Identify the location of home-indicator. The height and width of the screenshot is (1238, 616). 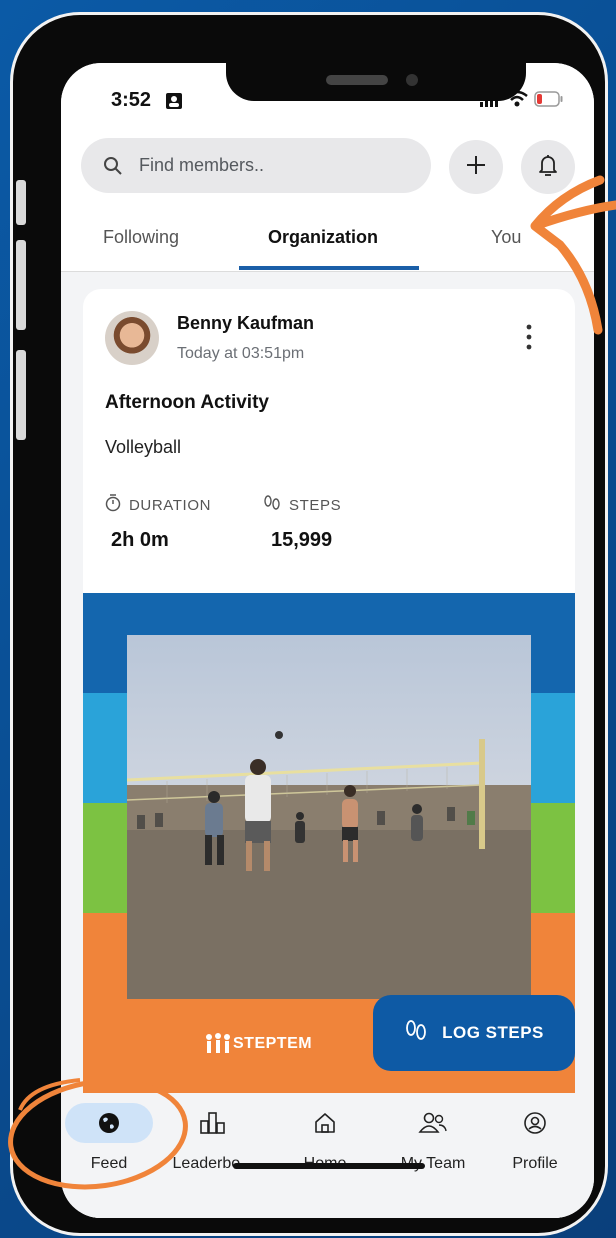
(329, 1166).